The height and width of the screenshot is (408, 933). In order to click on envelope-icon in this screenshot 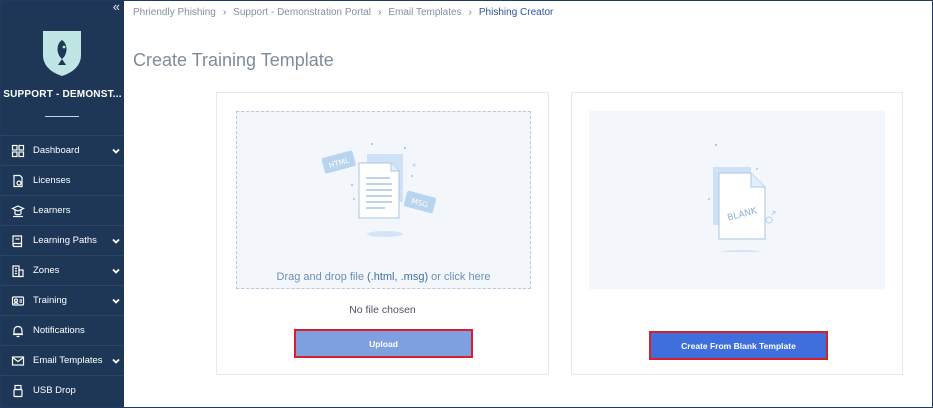, I will do `click(18, 360)`.